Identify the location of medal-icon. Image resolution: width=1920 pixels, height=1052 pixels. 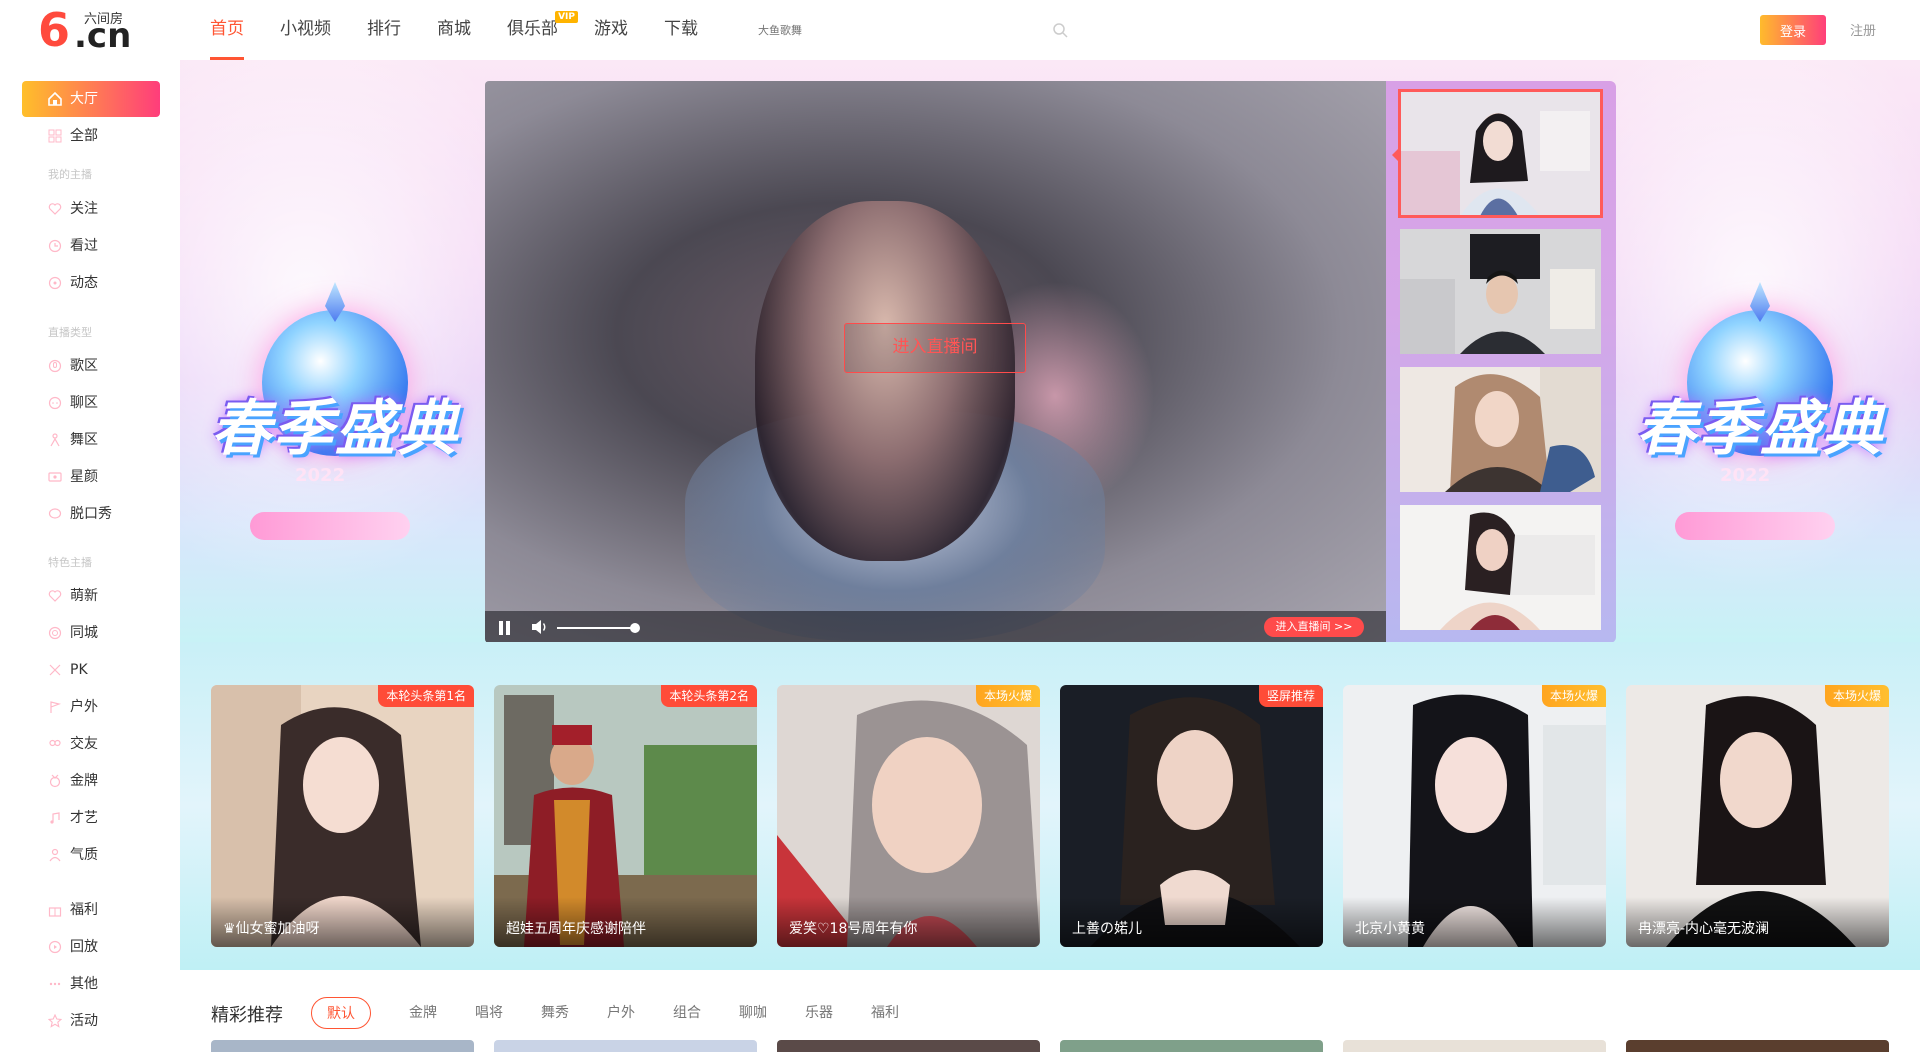
(55, 781).